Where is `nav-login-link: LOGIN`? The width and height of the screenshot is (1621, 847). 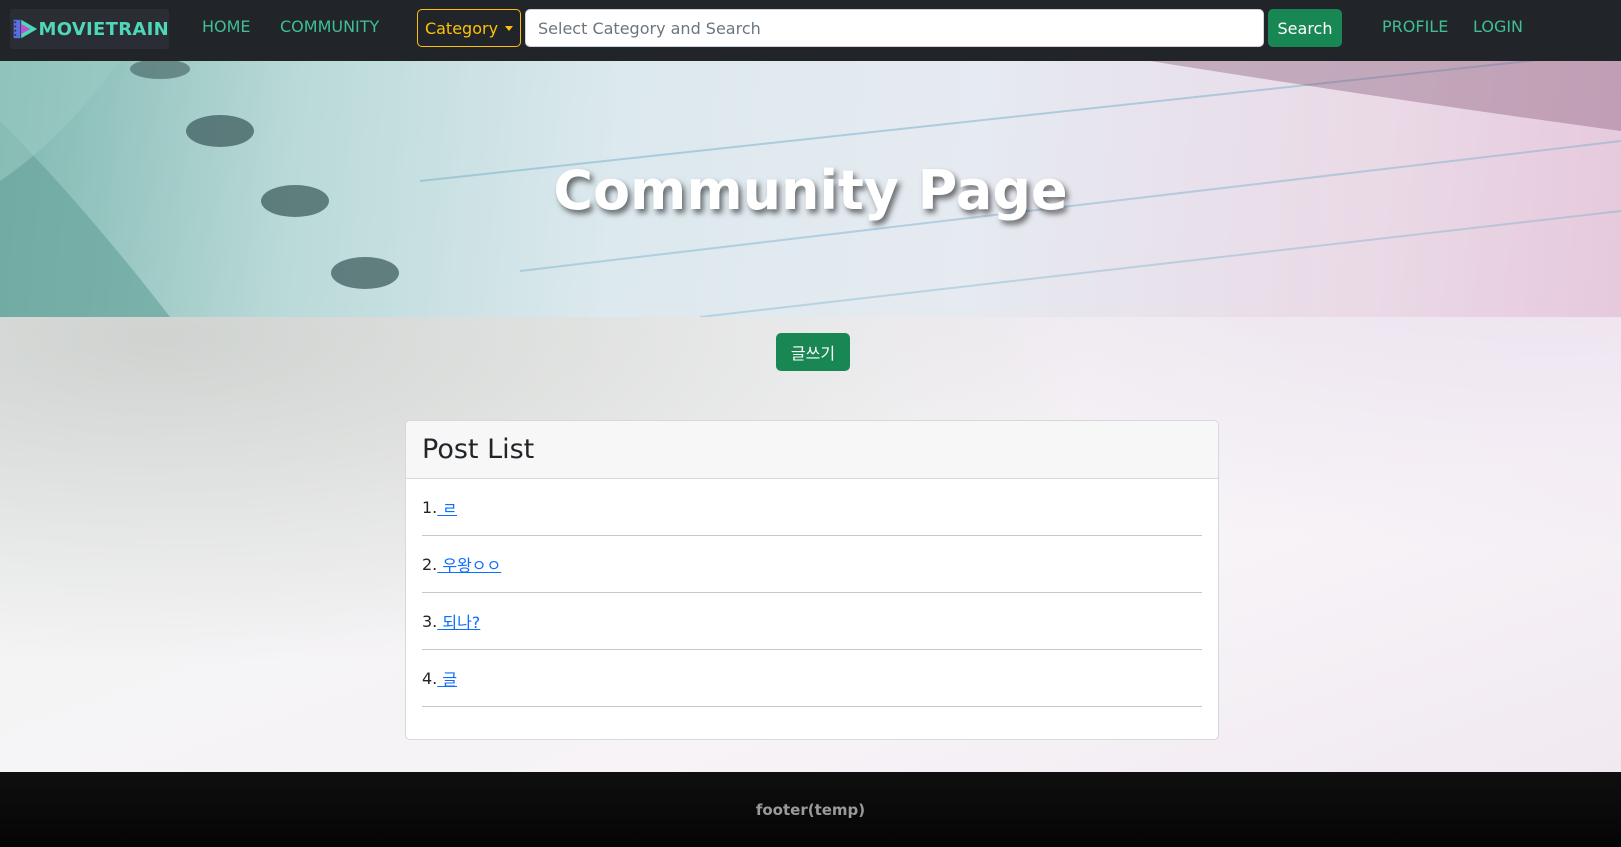 nav-login-link: LOGIN is located at coordinates (1498, 26).